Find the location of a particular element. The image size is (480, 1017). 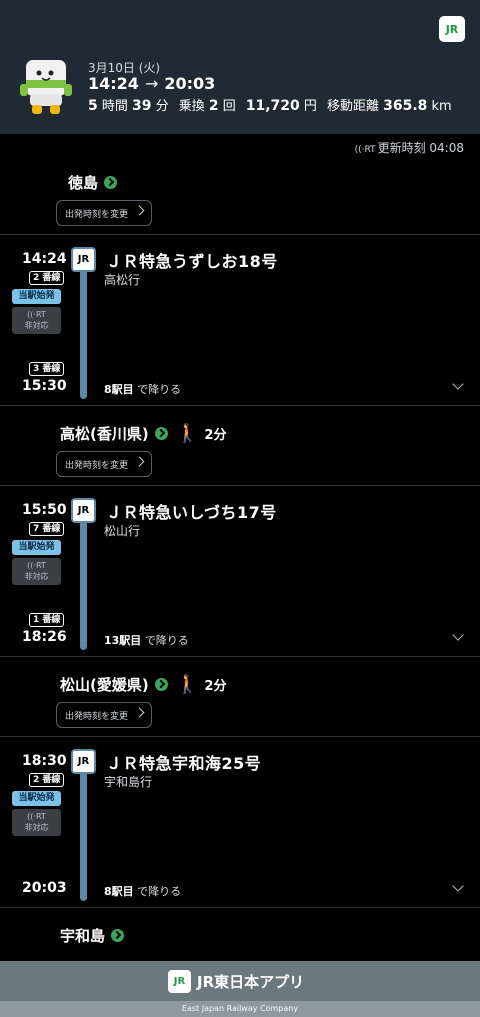

realtime-update-time: ((·RT 更新時刻 04:08 is located at coordinates (409, 147).